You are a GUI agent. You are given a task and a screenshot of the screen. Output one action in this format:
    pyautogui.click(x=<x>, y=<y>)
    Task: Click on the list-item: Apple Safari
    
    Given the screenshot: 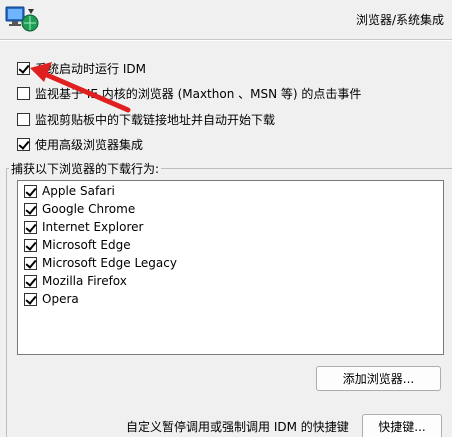 What is the action you would take?
    pyautogui.click(x=69, y=191)
    